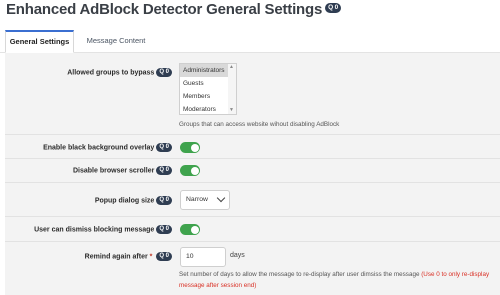  What do you see at coordinates (116, 41) in the screenshot?
I see `tab-message-content: Message Content` at bounding box center [116, 41].